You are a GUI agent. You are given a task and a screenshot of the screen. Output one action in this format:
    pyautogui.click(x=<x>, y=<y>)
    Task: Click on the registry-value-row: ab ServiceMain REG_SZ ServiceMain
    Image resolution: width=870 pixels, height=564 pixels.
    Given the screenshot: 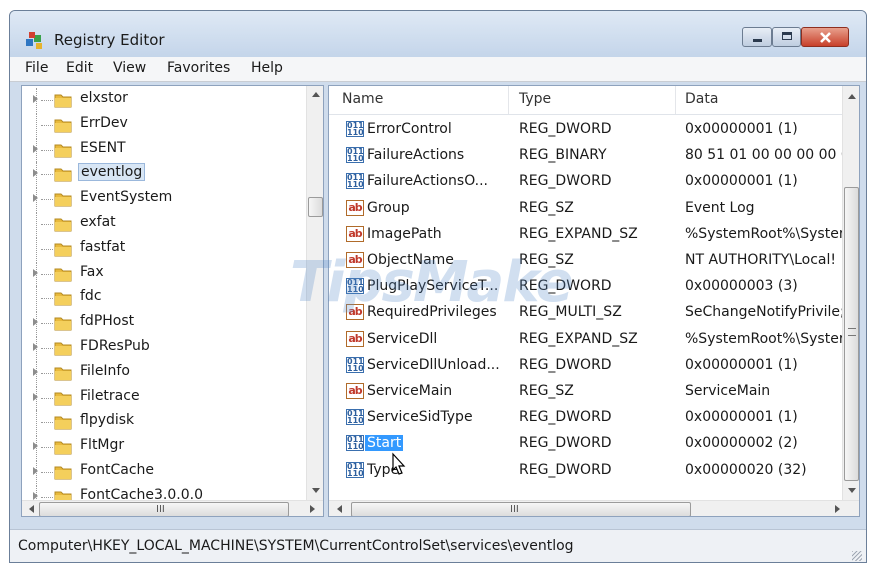 What is the action you would take?
    pyautogui.click(x=586, y=391)
    